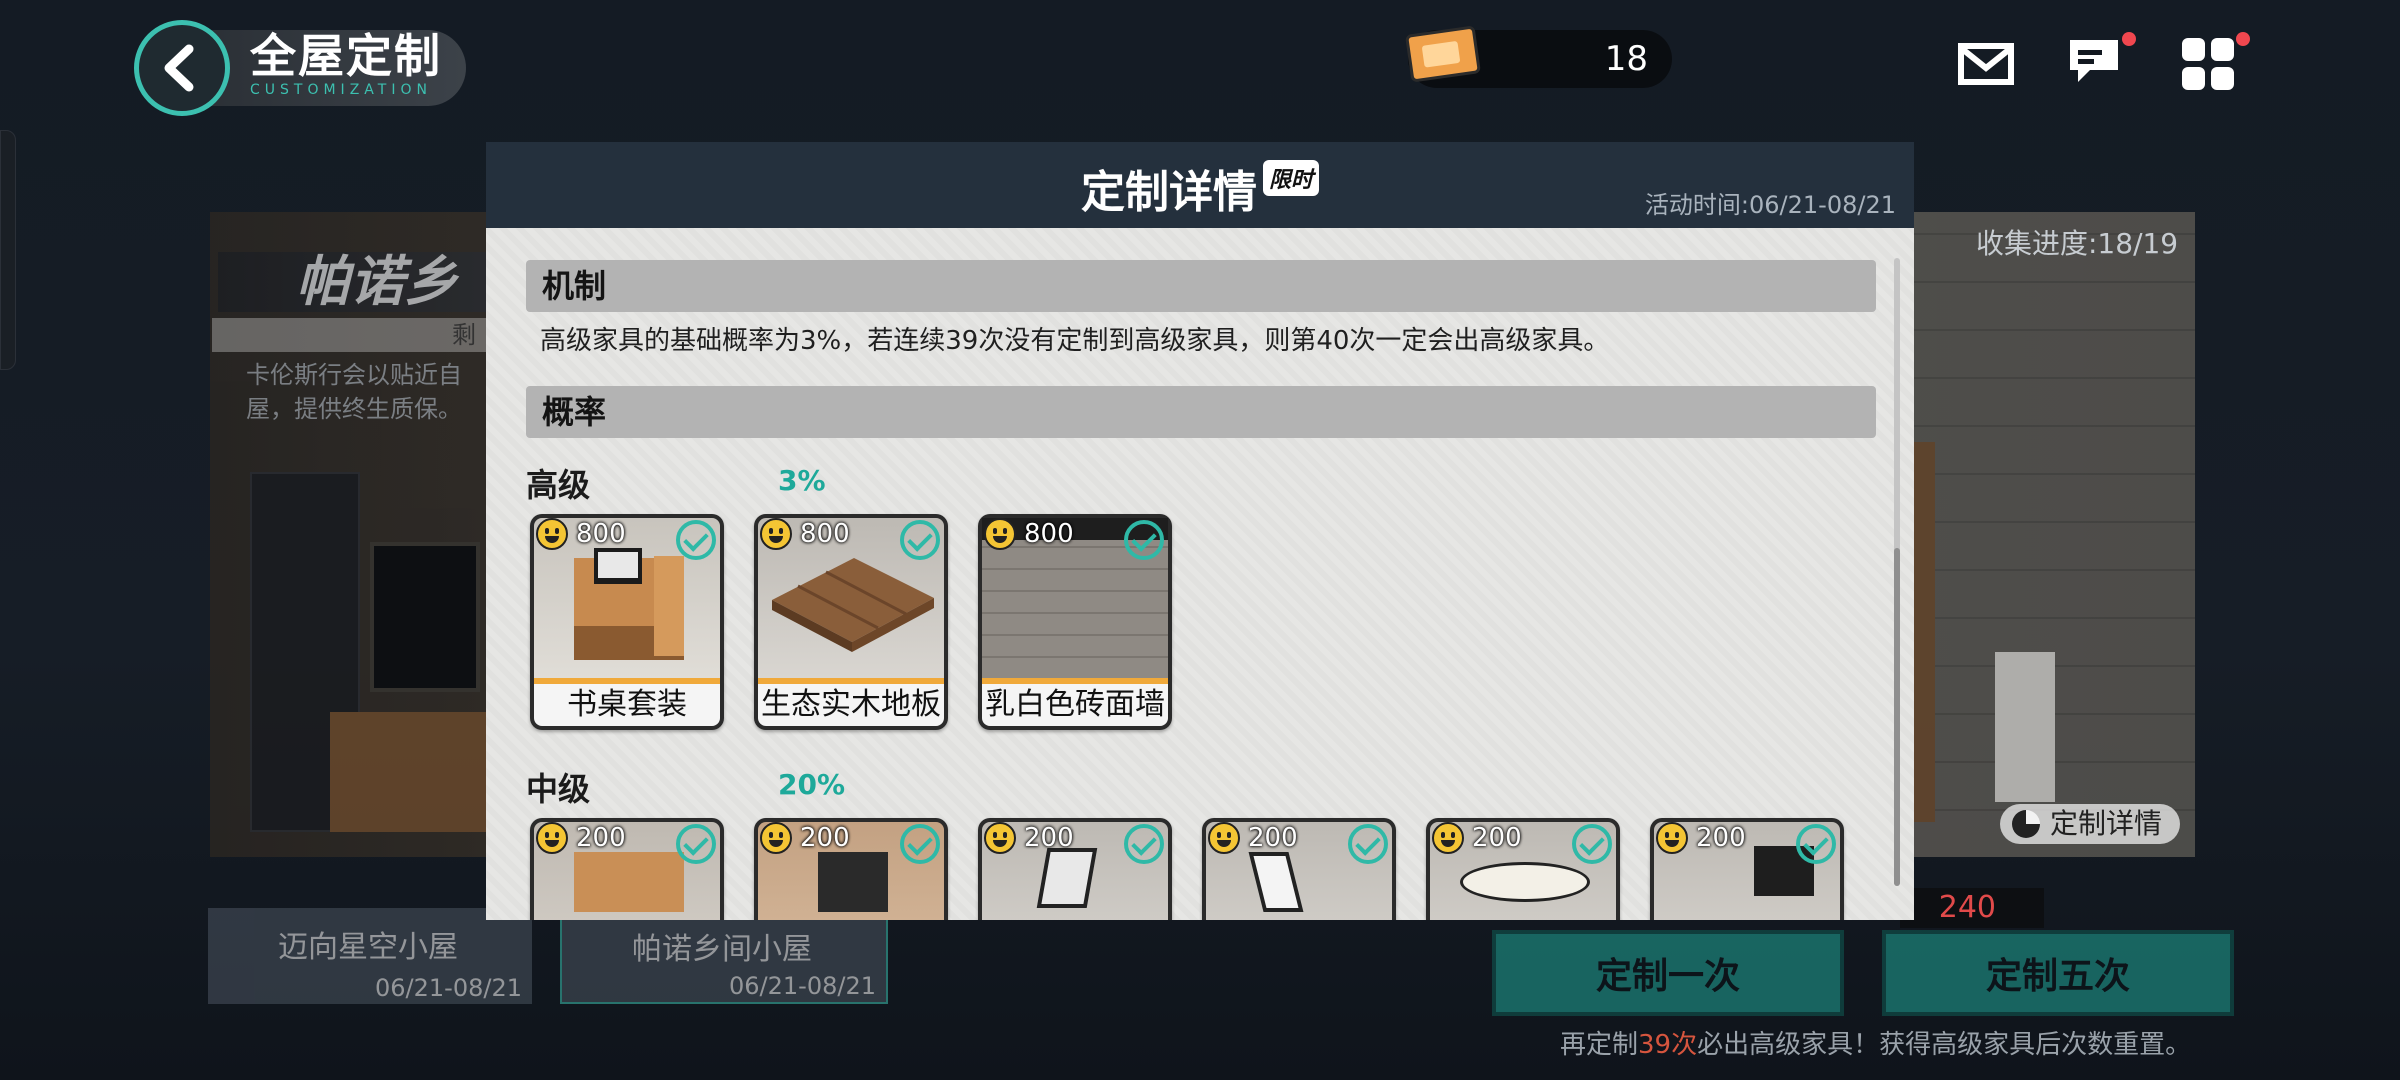 Image resolution: width=2400 pixels, height=1080 pixels. I want to click on chat-icon, so click(2094, 61).